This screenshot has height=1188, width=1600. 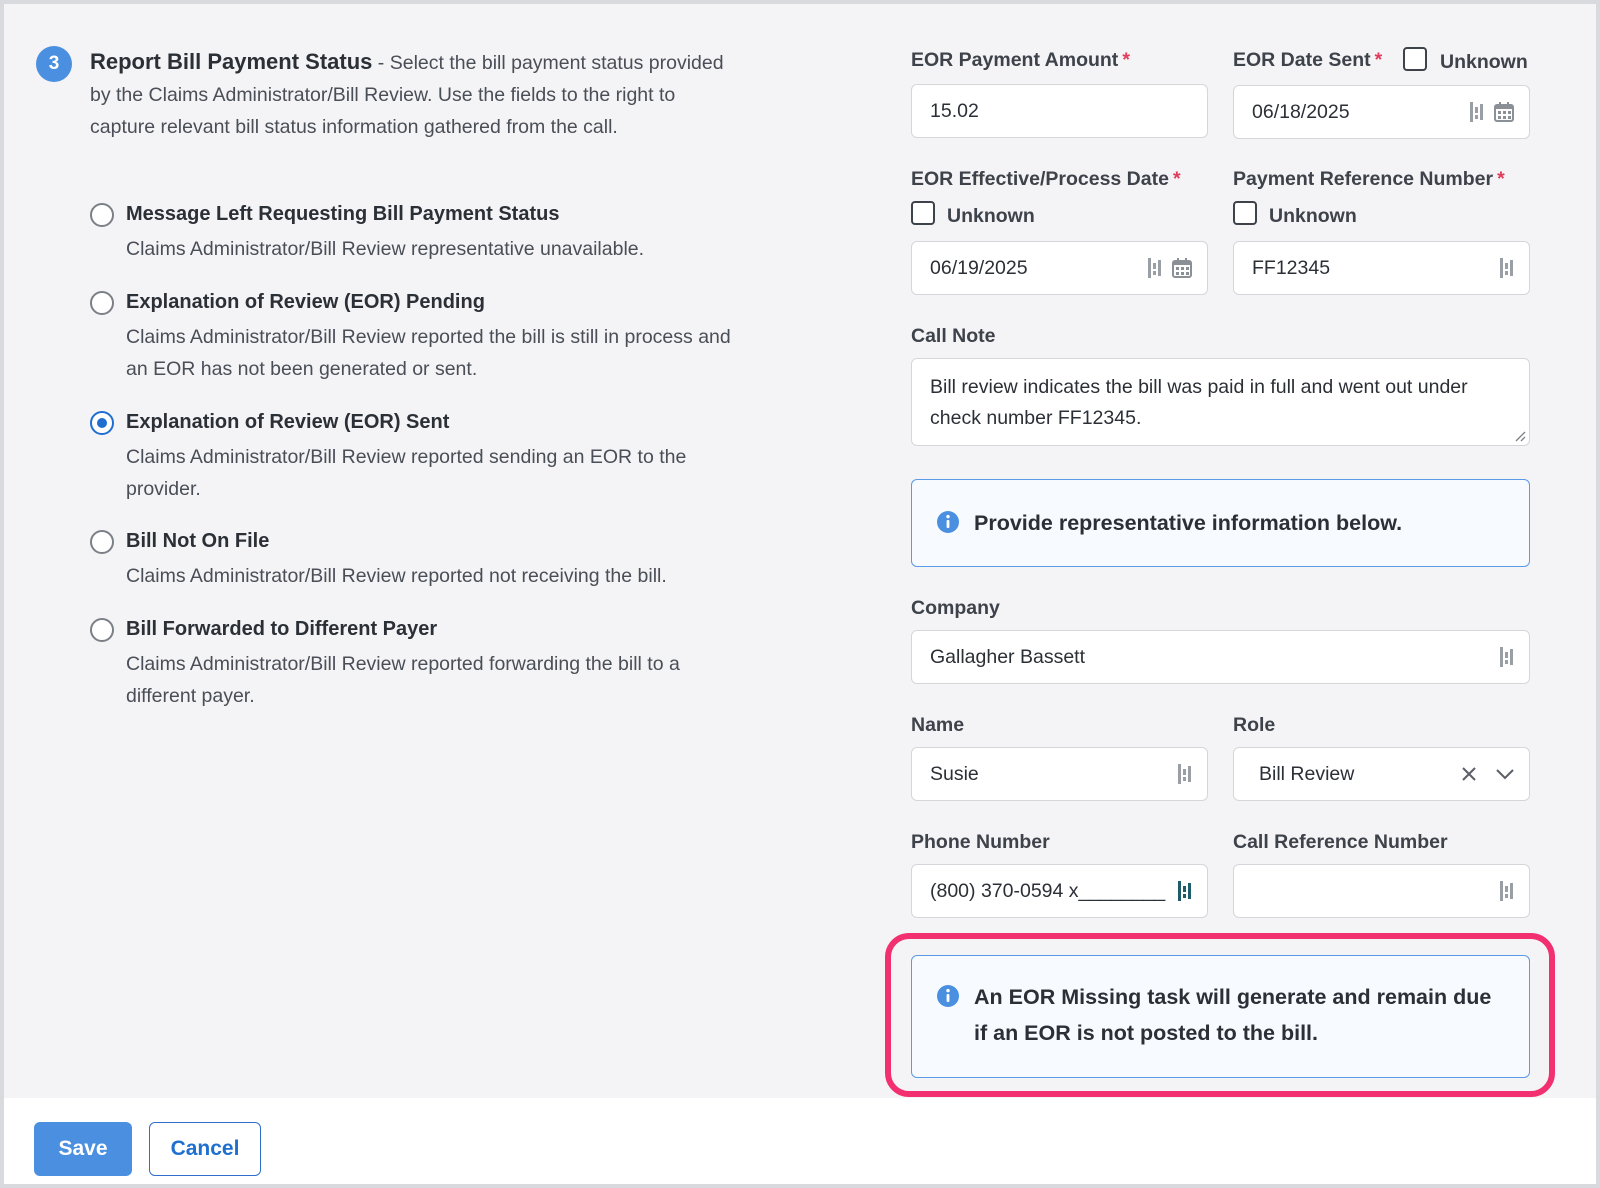 I want to click on clear-icon, so click(x=1469, y=774).